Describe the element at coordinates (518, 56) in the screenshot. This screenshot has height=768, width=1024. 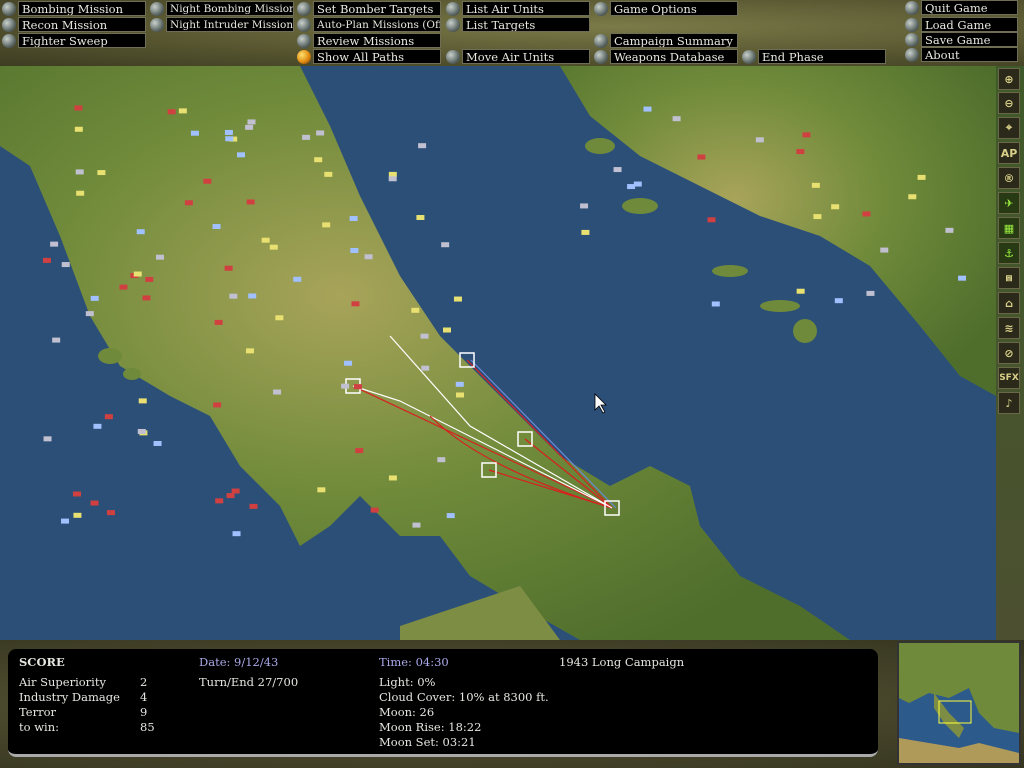
I see `move-air-units-button: Move Air Units` at that location.